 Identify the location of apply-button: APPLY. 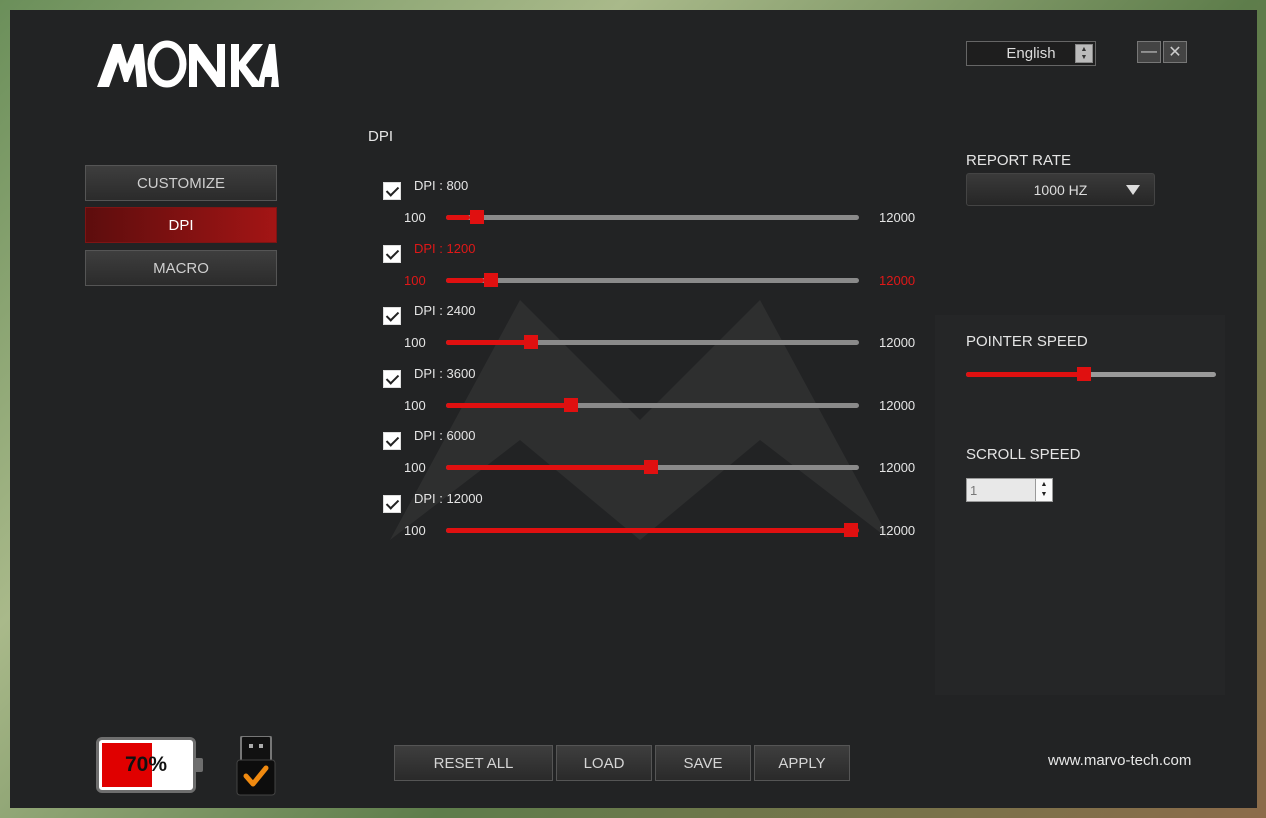
(802, 763).